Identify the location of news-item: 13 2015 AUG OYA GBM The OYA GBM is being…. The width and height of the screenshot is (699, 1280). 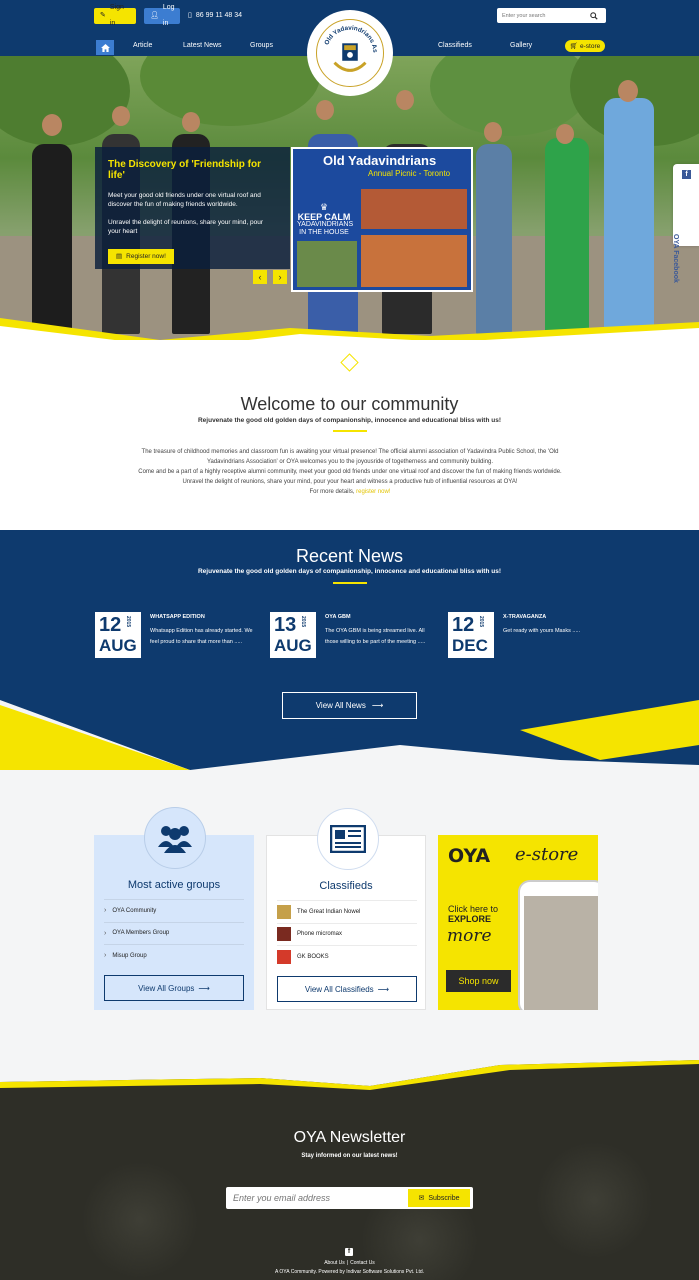
(350, 637).